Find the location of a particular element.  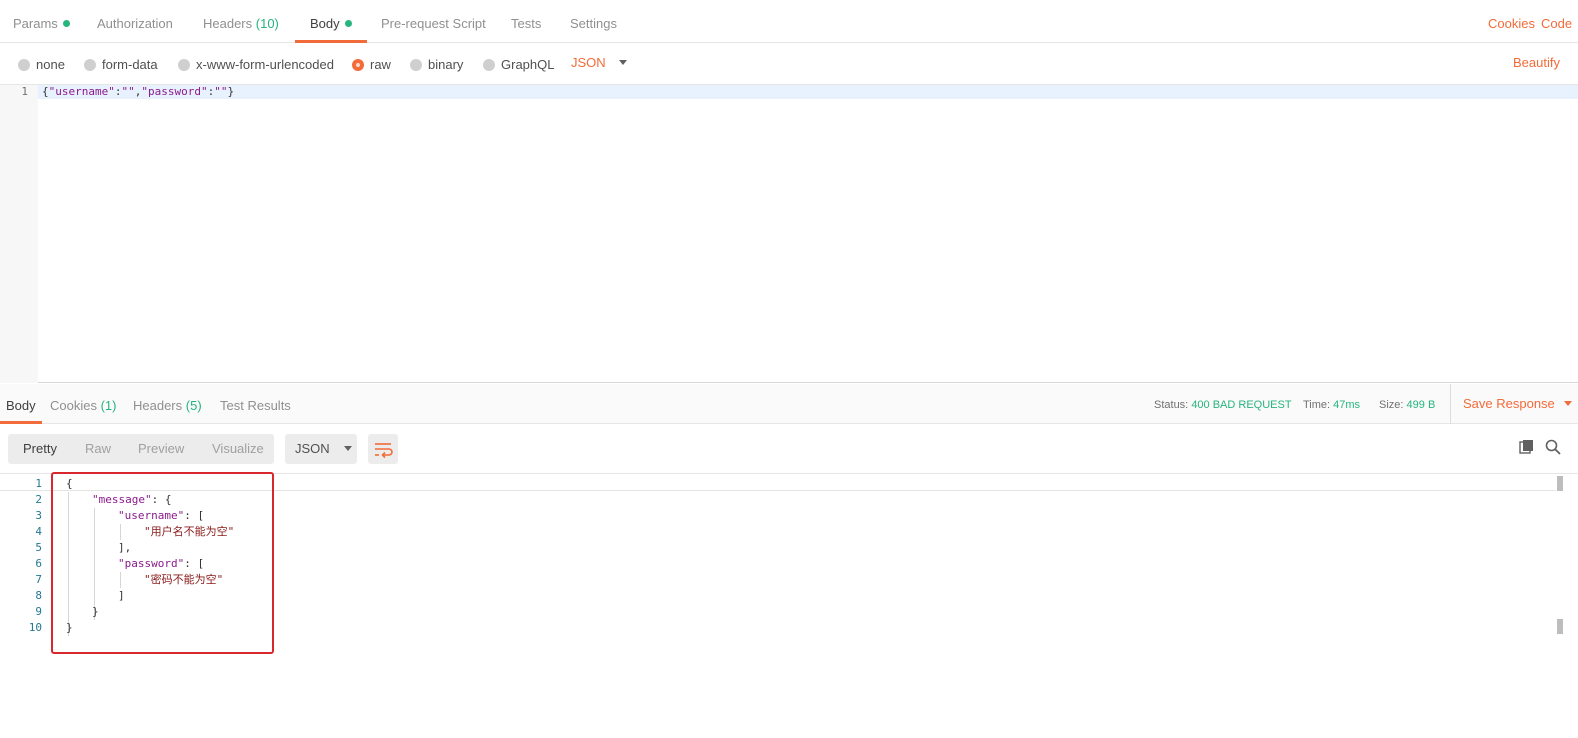

tab-body-label: Body is located at coordinates (325, 23).